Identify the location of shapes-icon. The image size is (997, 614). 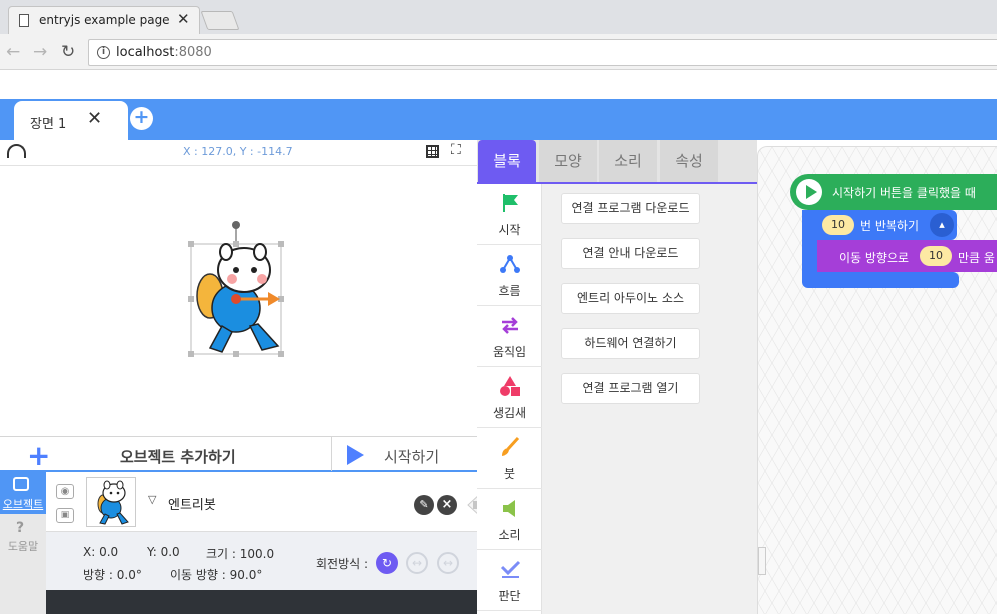
(510, 386).